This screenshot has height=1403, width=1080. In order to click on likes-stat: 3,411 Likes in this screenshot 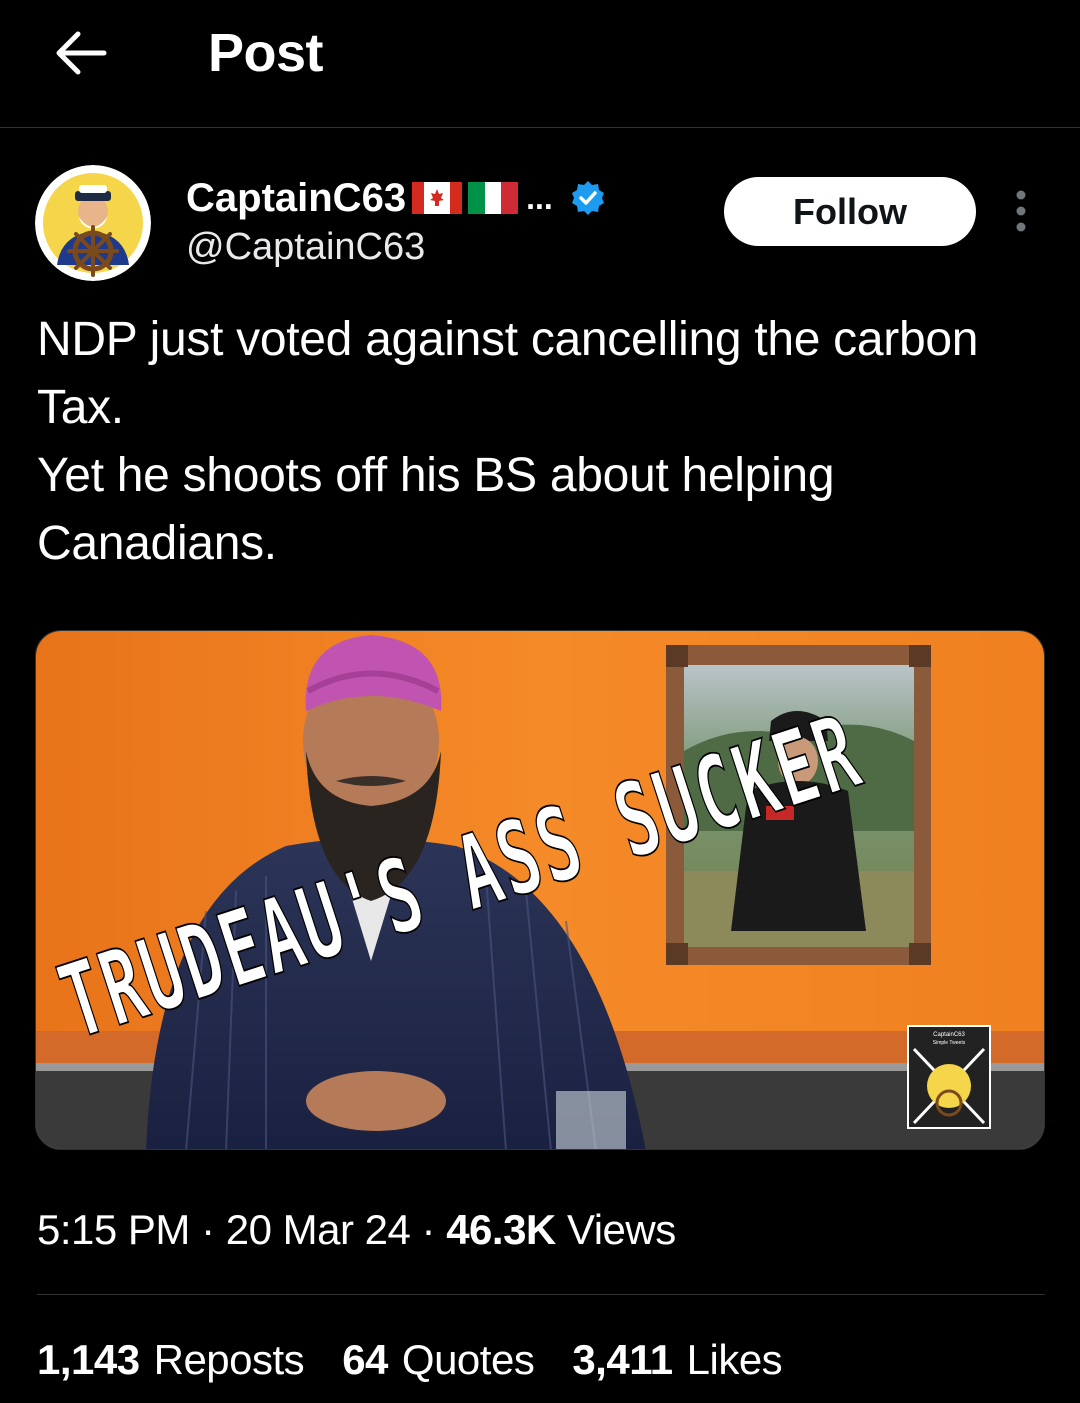, I will do `click(677, 1360)`.